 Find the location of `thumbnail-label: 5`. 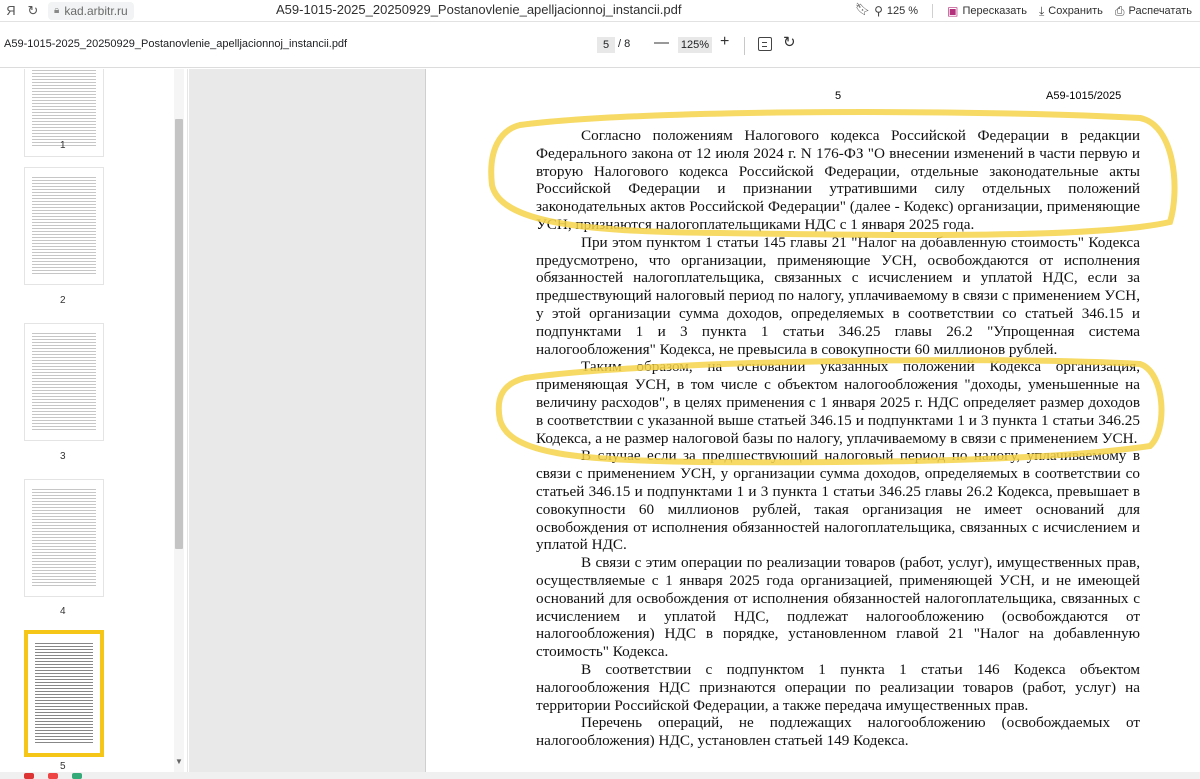

thumbnail-label: 5 is located at coordinates (63, 766).